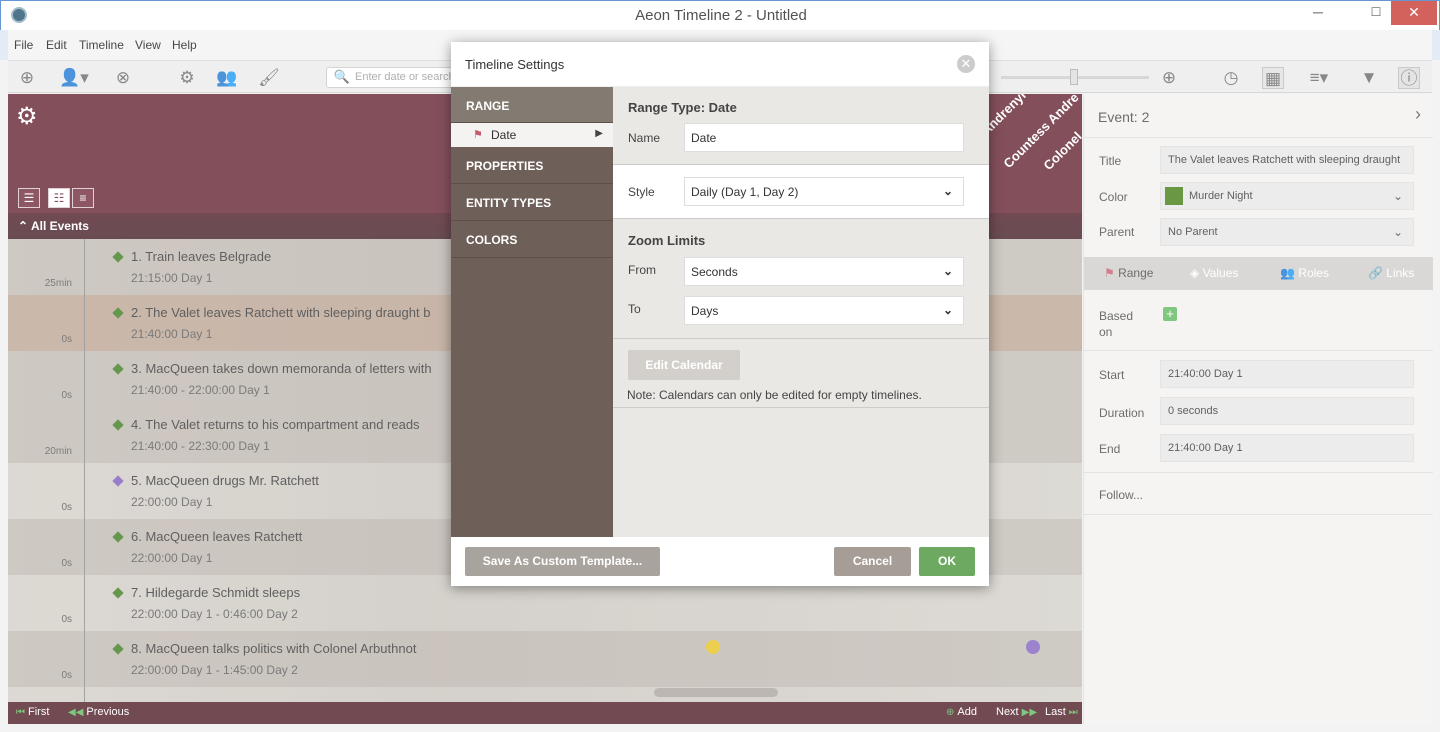 This screenshot has height=732, width=1440. What do you see at coordinates (641, 192) in the screenshot?
I see `style-label: Style` at bounding box center [641, 192].